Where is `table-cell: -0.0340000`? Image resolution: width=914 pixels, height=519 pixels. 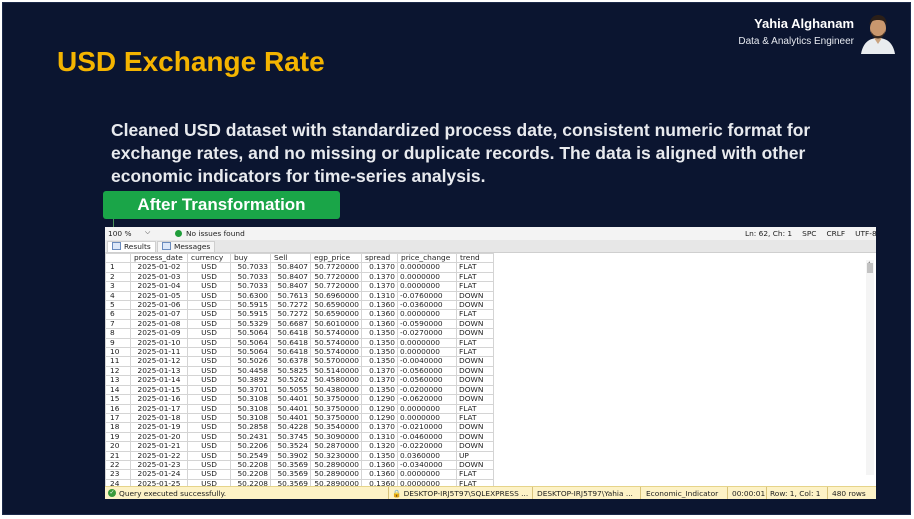
table-cell: -0.0340000 is located at coordinates (427, 465).